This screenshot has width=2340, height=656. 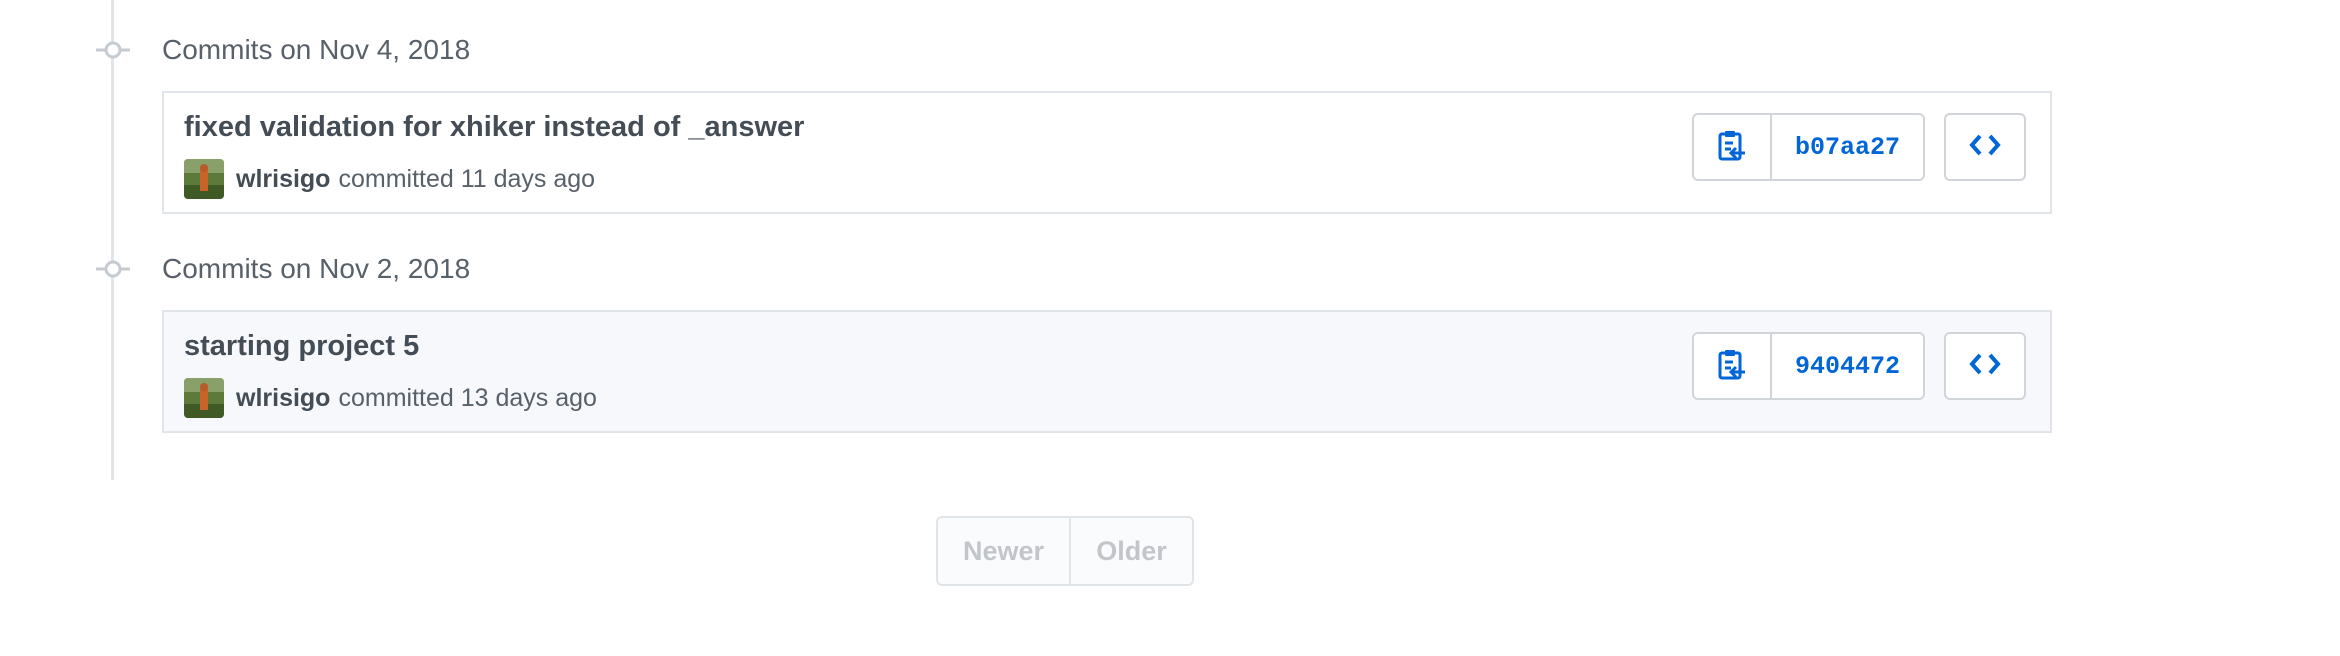 What do you see at coordinates (1847, 147) in the screenshot?
I see `commit-sha-link: b07aa27` at bounding box center [1847, 147].